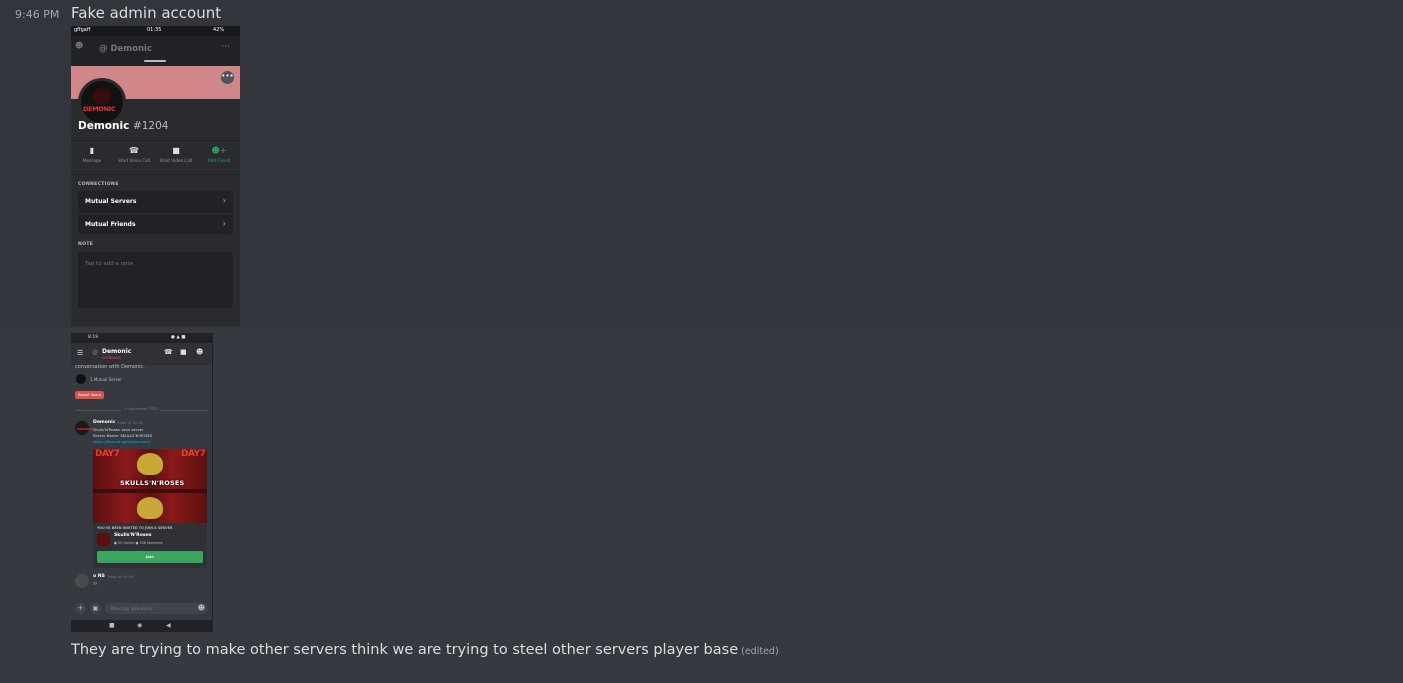  I want to click on clock: 01:35, so click(154, 30).